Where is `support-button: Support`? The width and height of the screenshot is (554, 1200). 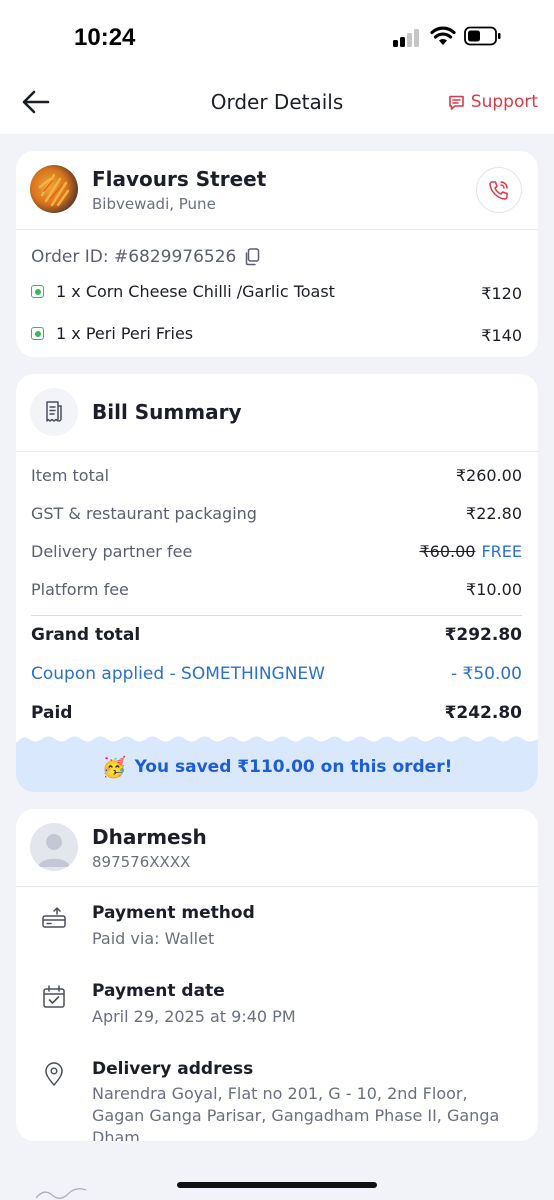
support-button: Support is located at coordinates (493, 102).